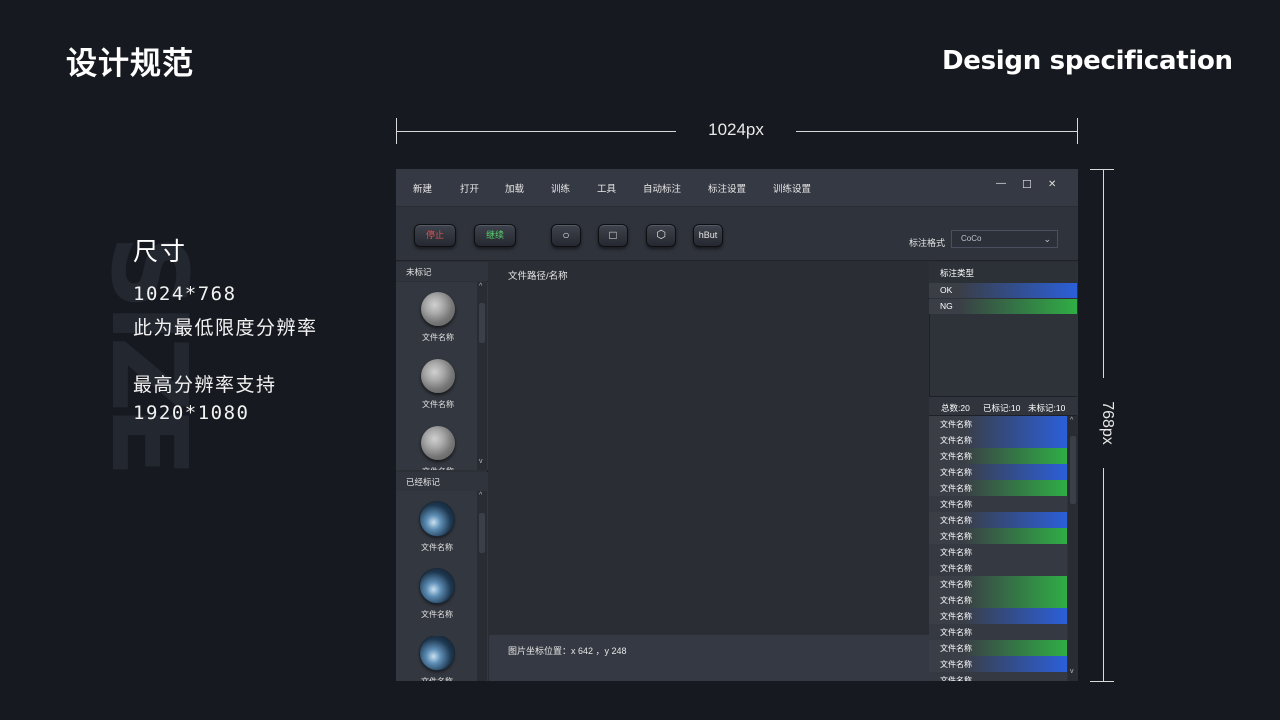 The height and width of the screenshot is (720, 1280). I want to click on format-select: CoCo ⌄, so click(1004, 239).